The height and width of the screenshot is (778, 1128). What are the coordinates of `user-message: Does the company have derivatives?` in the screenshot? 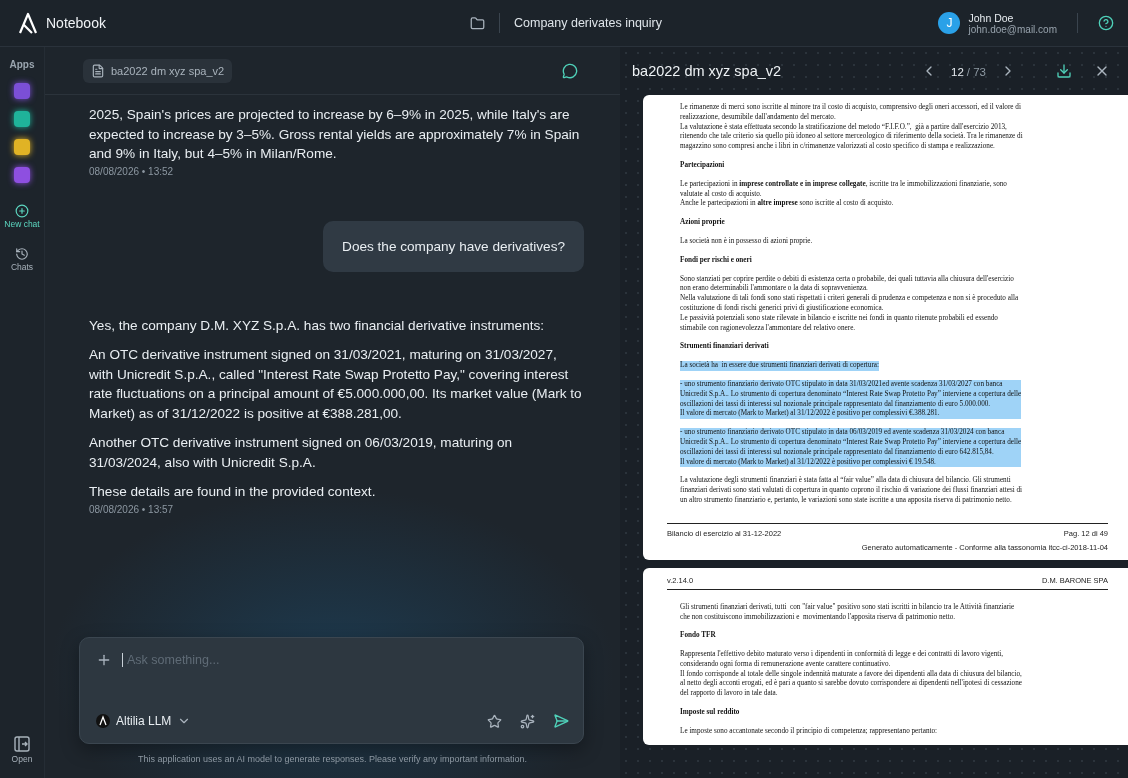 It's located at (453, 246).